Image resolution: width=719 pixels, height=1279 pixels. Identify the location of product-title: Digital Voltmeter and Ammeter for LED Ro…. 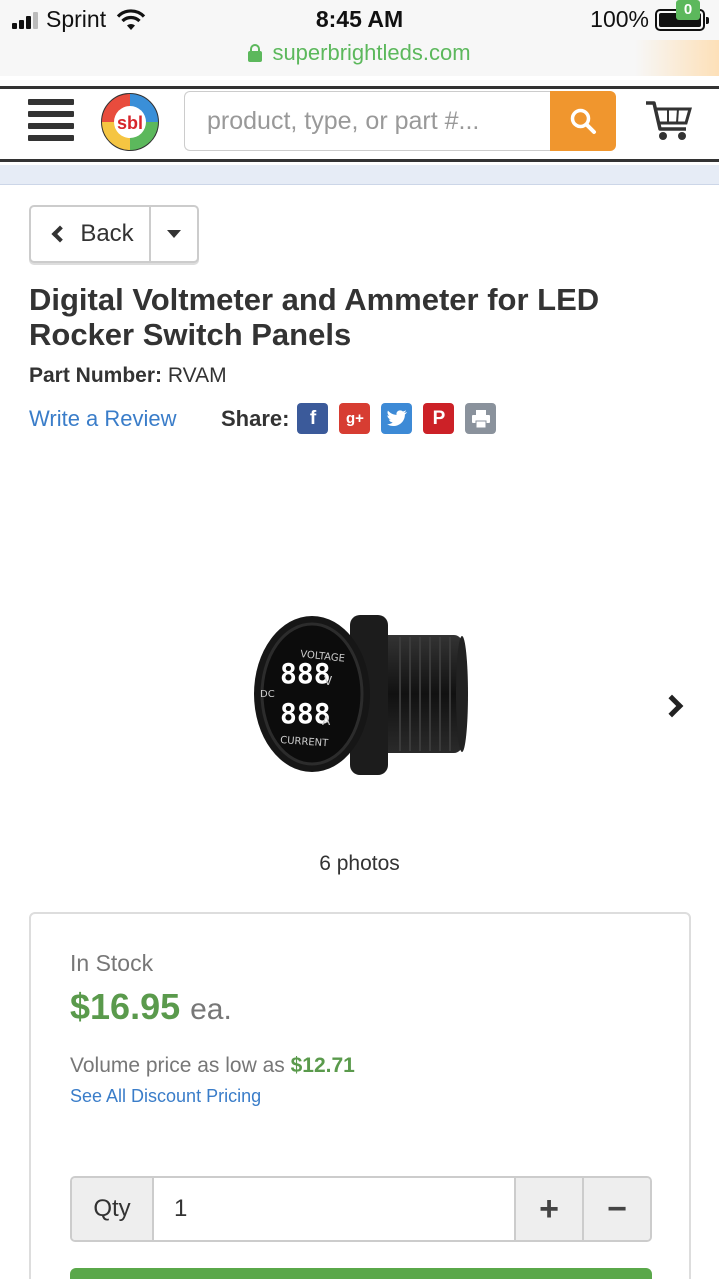
(314, 317).